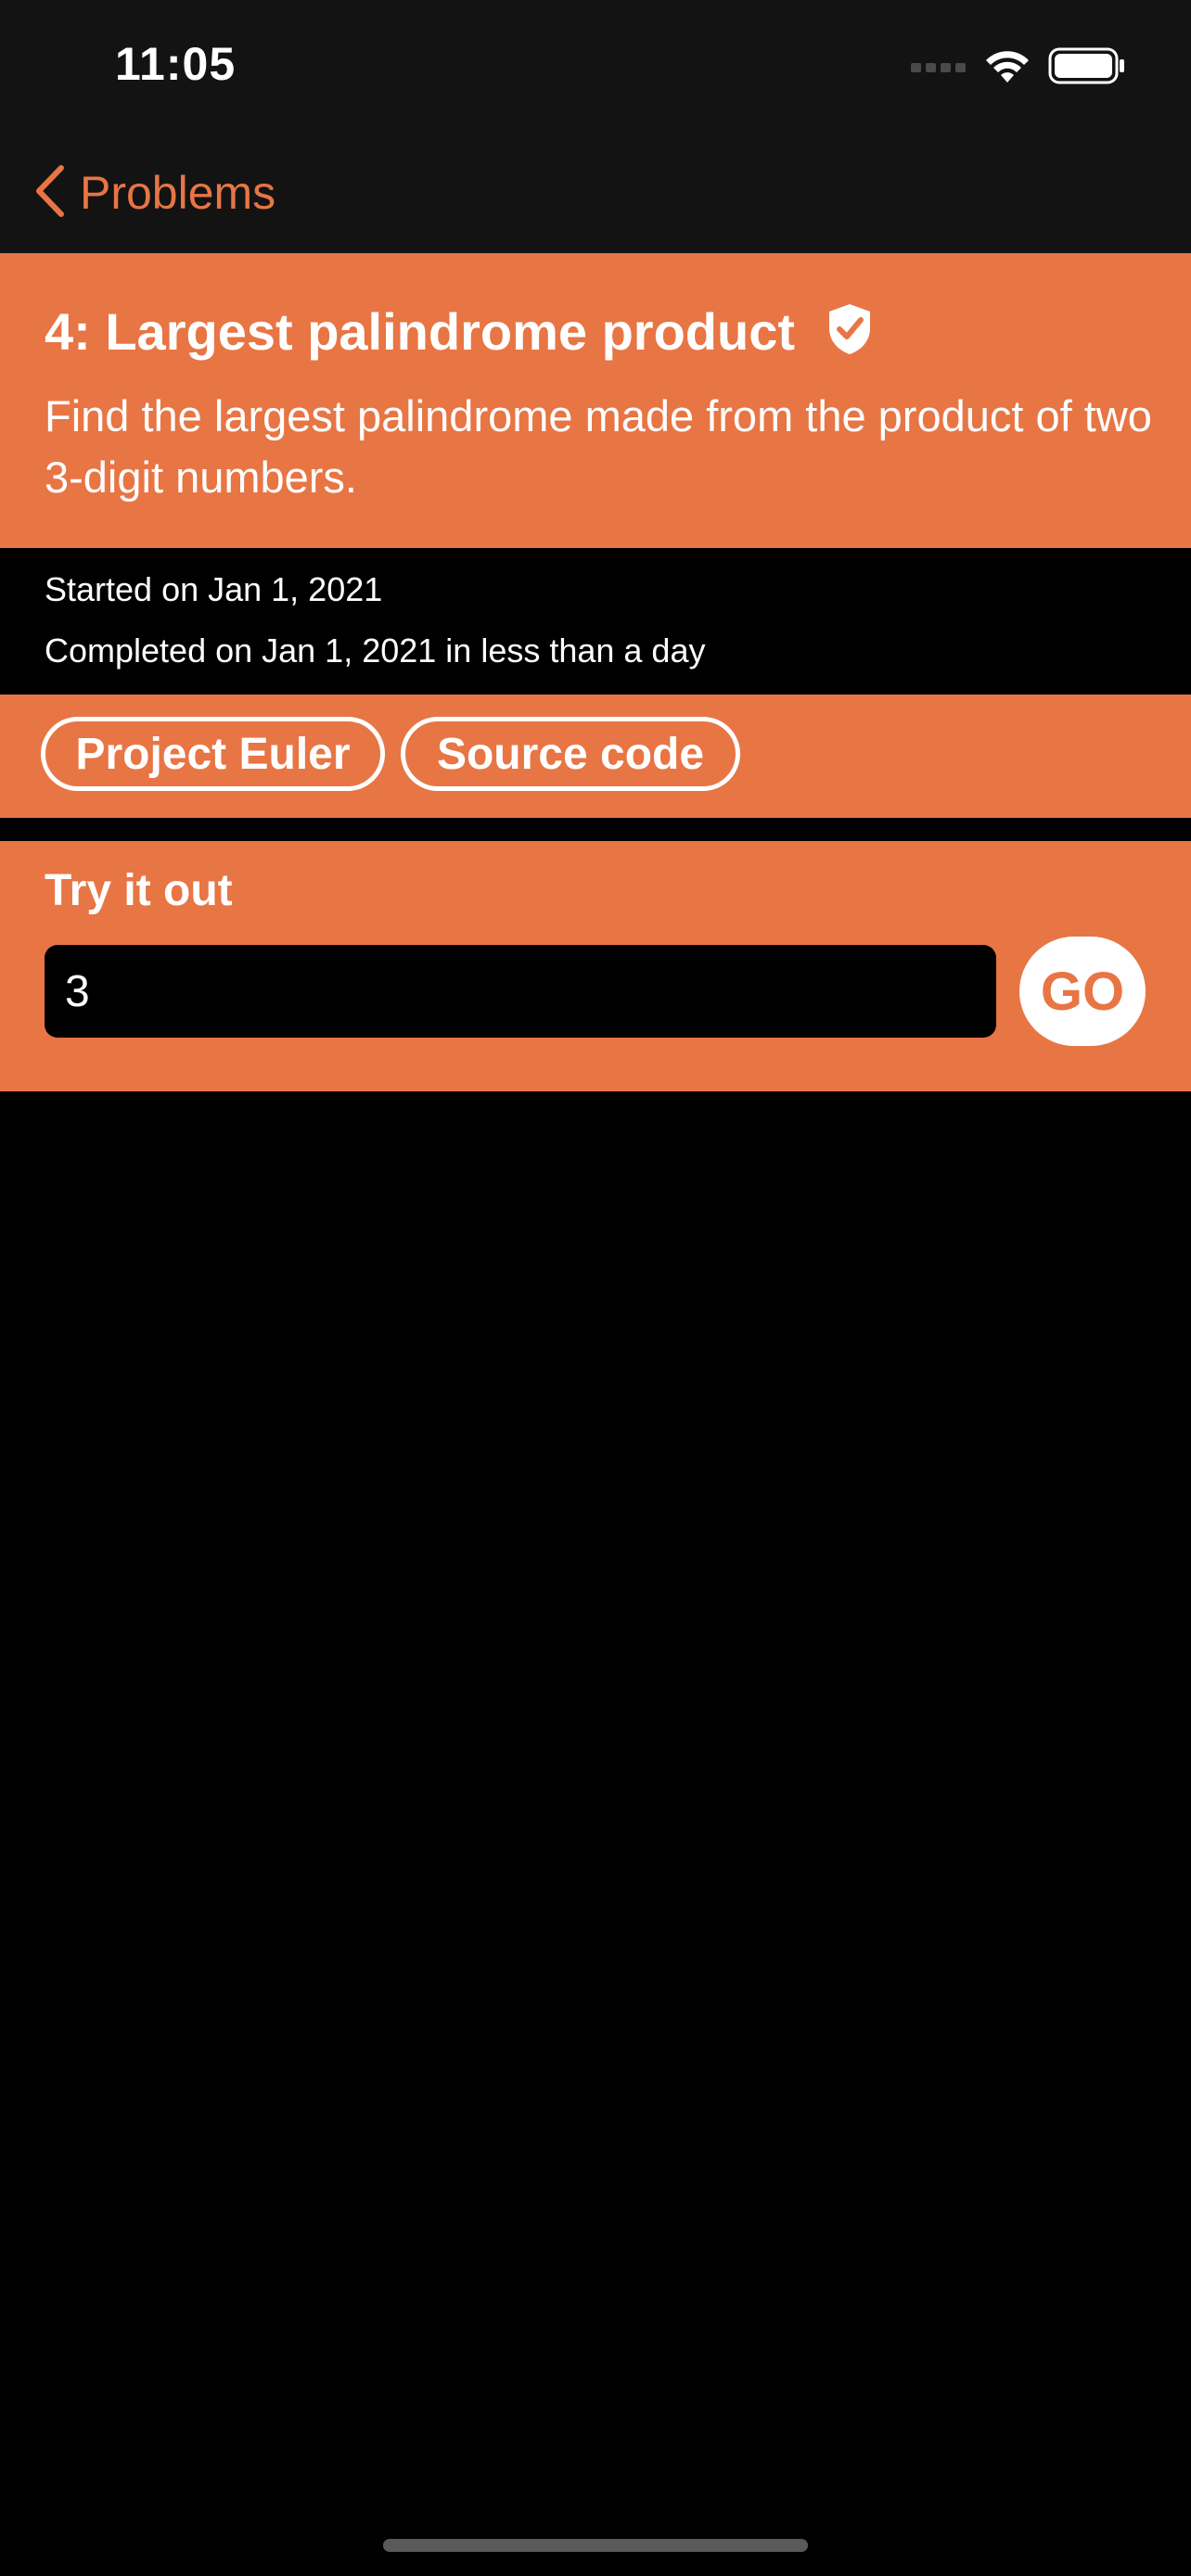 The width and height of the screenshot is (1191, 2576). I want to click on wifi-icon, so click(1007, 68).